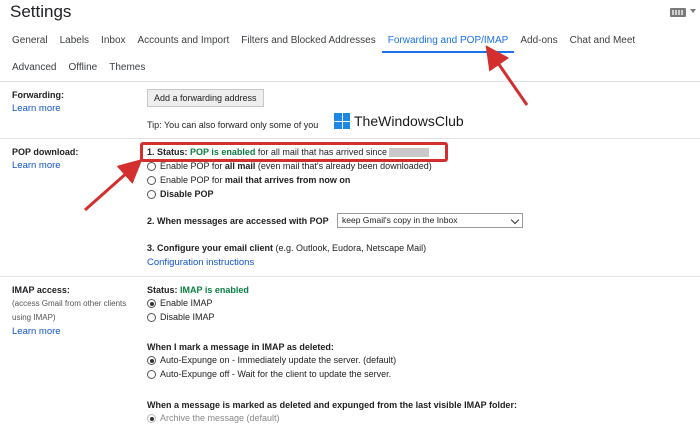 The image size is (700, 424). Describe the element at coordinates (507, 75) in the screenshot. I see `arrow-to-pop-tab` at that location.